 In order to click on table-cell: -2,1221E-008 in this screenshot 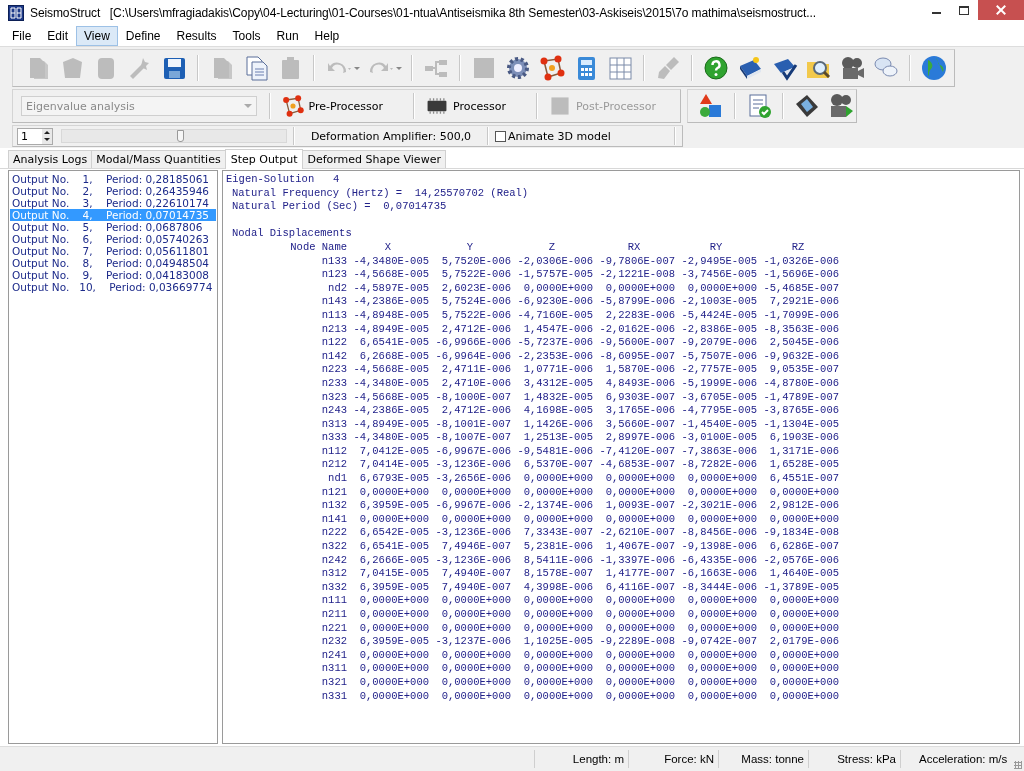, I will do `click(637, 275)`.